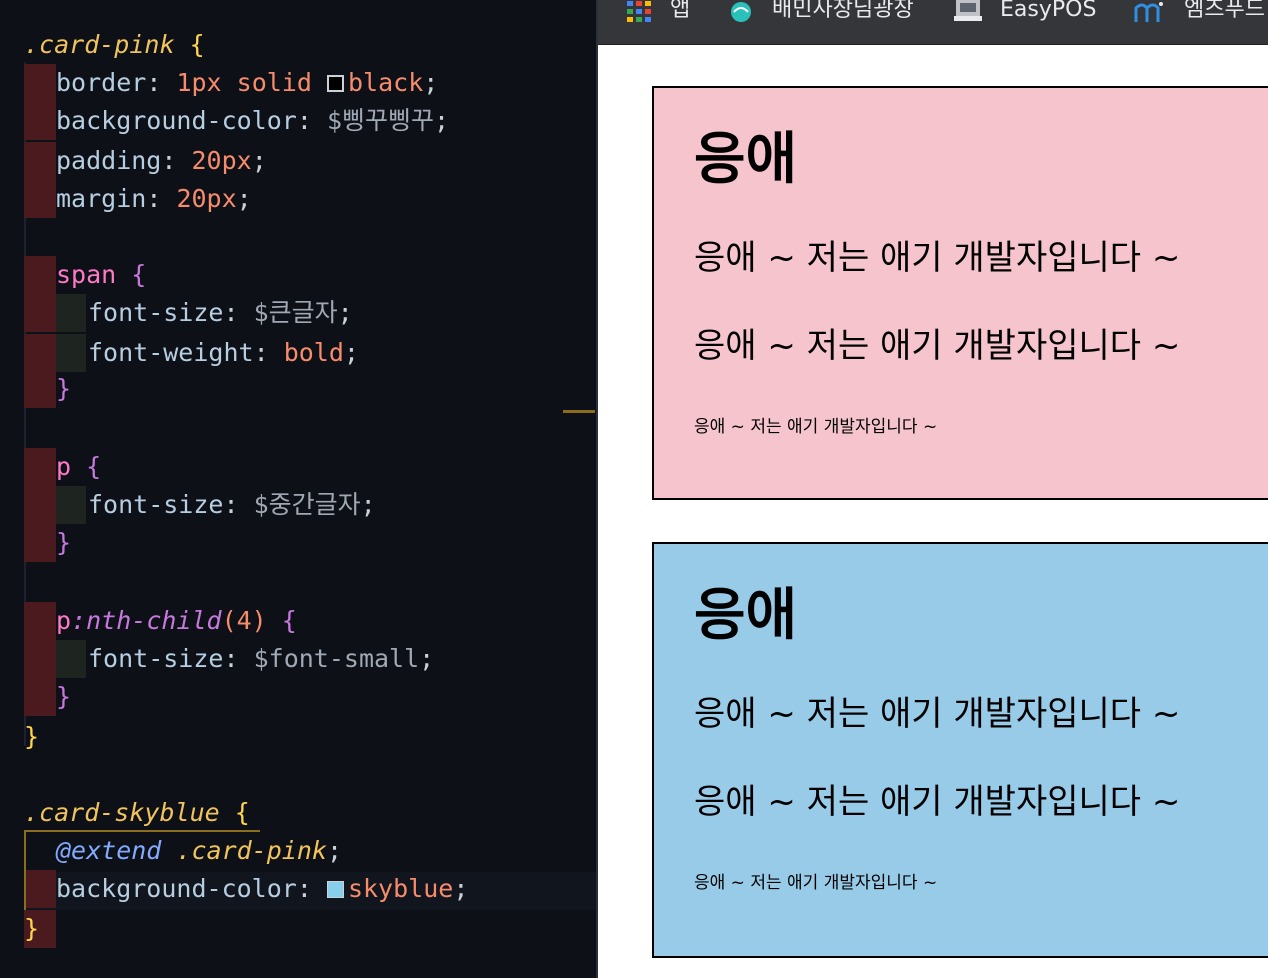 The width and height of the screenshot is (1268, 978). Describe the element at coordinates (298, 851) in the screenshot. I see `code-line-22: @extend .card-pink;` at that location.